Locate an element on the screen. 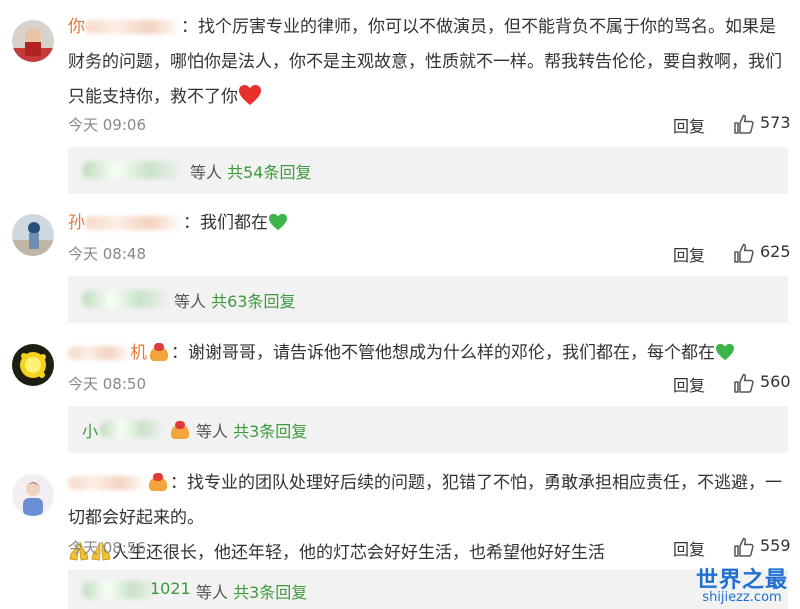  comment-username: 机 is located at coordinates (119, 353).